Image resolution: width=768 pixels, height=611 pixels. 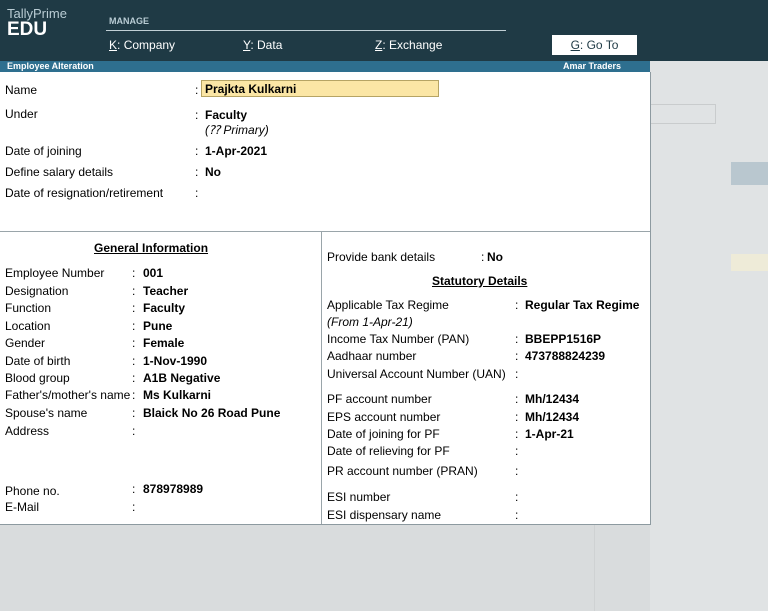 I want to click on dob-label: Date of birth, so click(x=38, y=361).